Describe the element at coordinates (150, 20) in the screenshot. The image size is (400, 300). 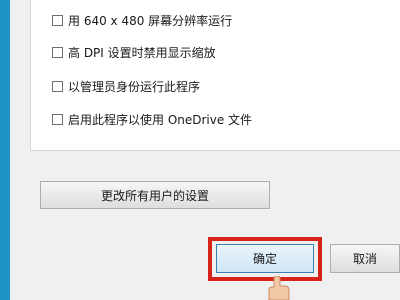
I see `option-label: 用 640 x 480 屏幕分辨率运行` at that location.